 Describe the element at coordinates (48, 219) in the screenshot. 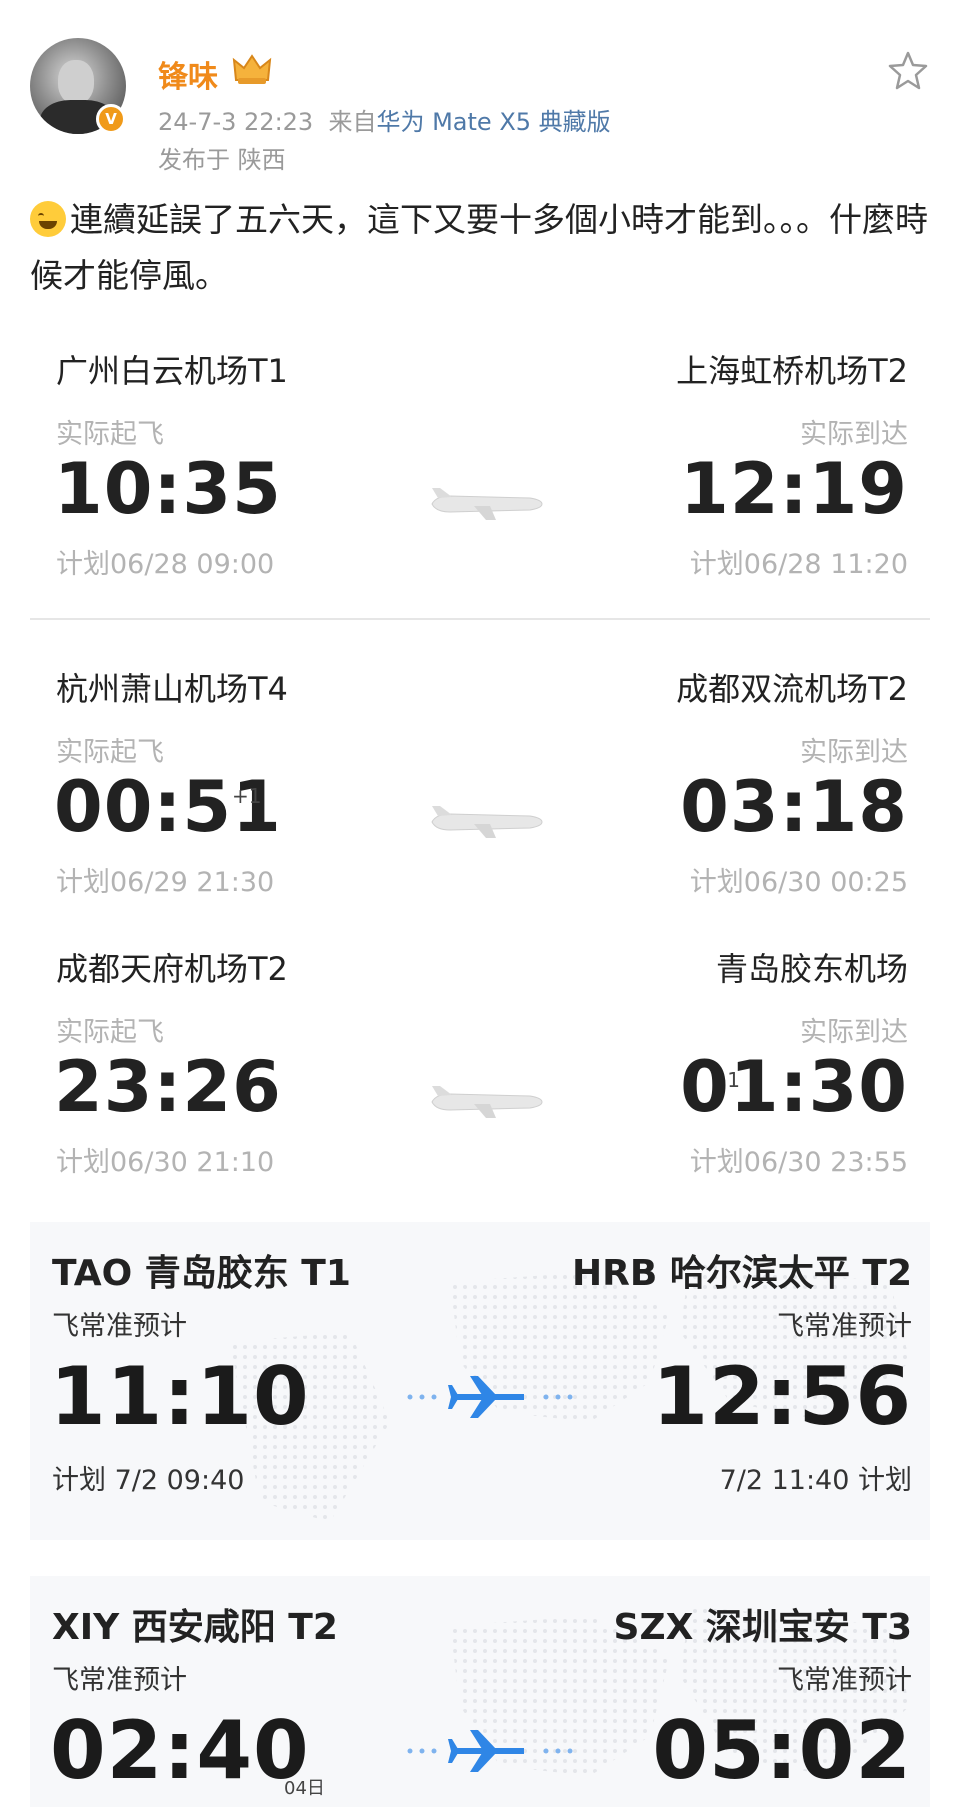

I see `laughing-crying-emoji-icon` at that location.